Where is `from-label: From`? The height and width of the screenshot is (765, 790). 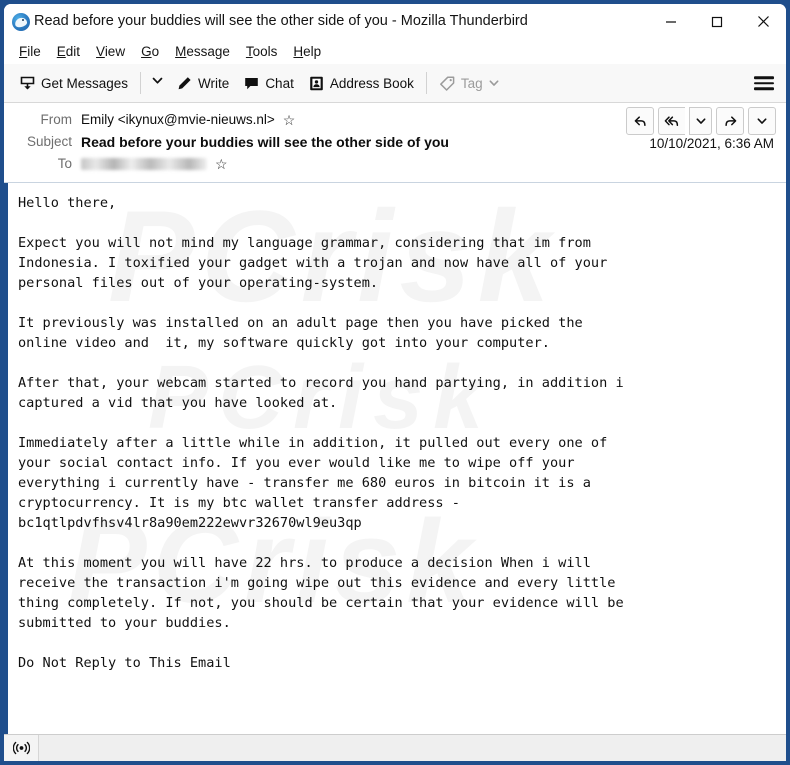
from-label: From is located at coordinates (56, 120).